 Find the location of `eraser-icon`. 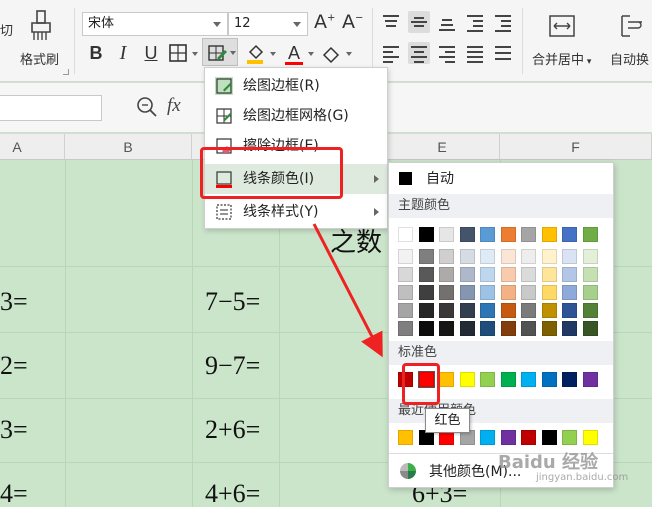

eraser-icon is located at coordinates (332, 53).